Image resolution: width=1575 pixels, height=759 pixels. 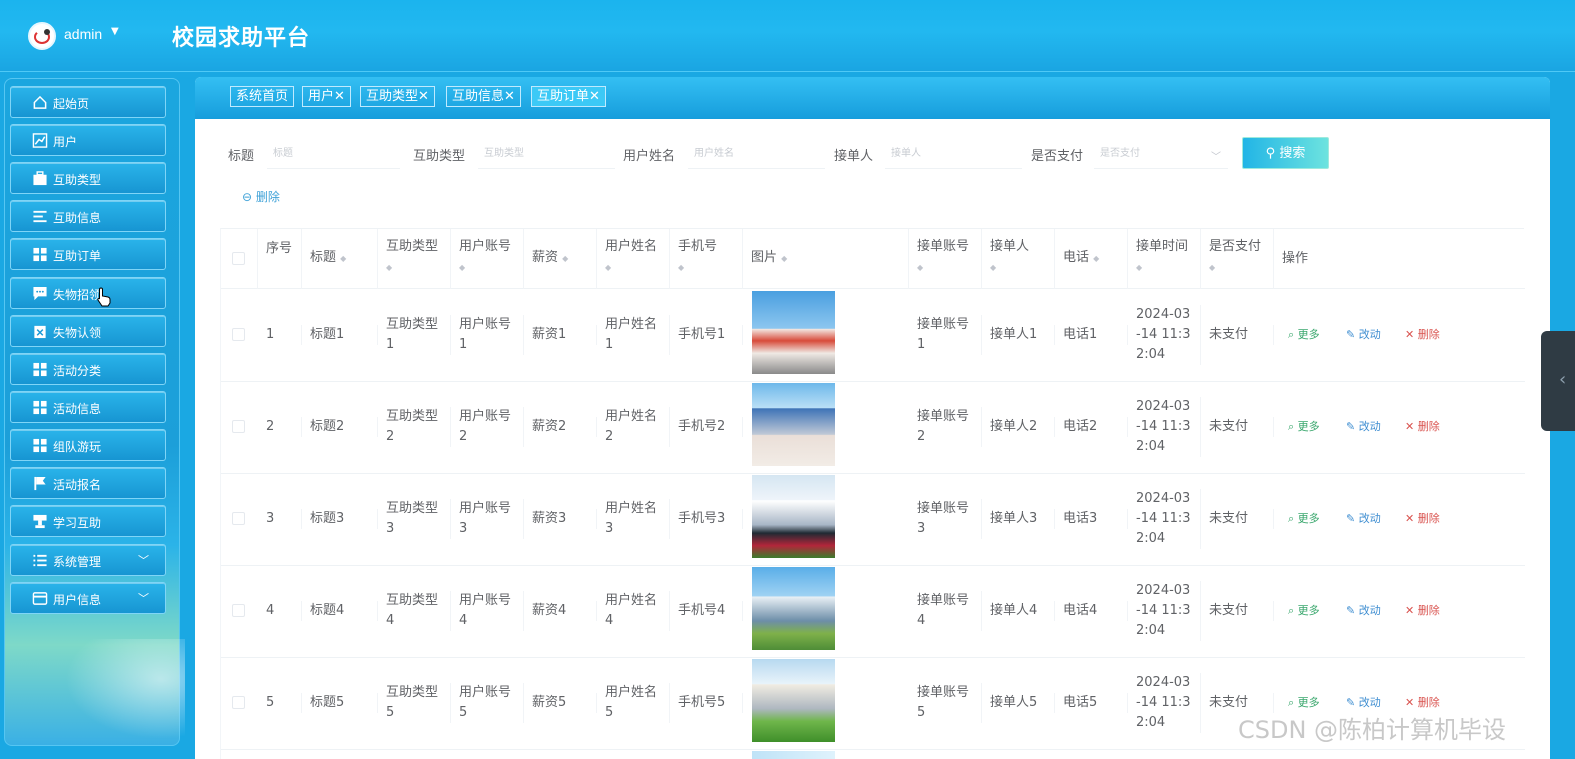 What do you see at coordinates (1237, 259) in the screenshot?
I see `column-header: 是否支付 ◆` at bounding box center [1237, 259].